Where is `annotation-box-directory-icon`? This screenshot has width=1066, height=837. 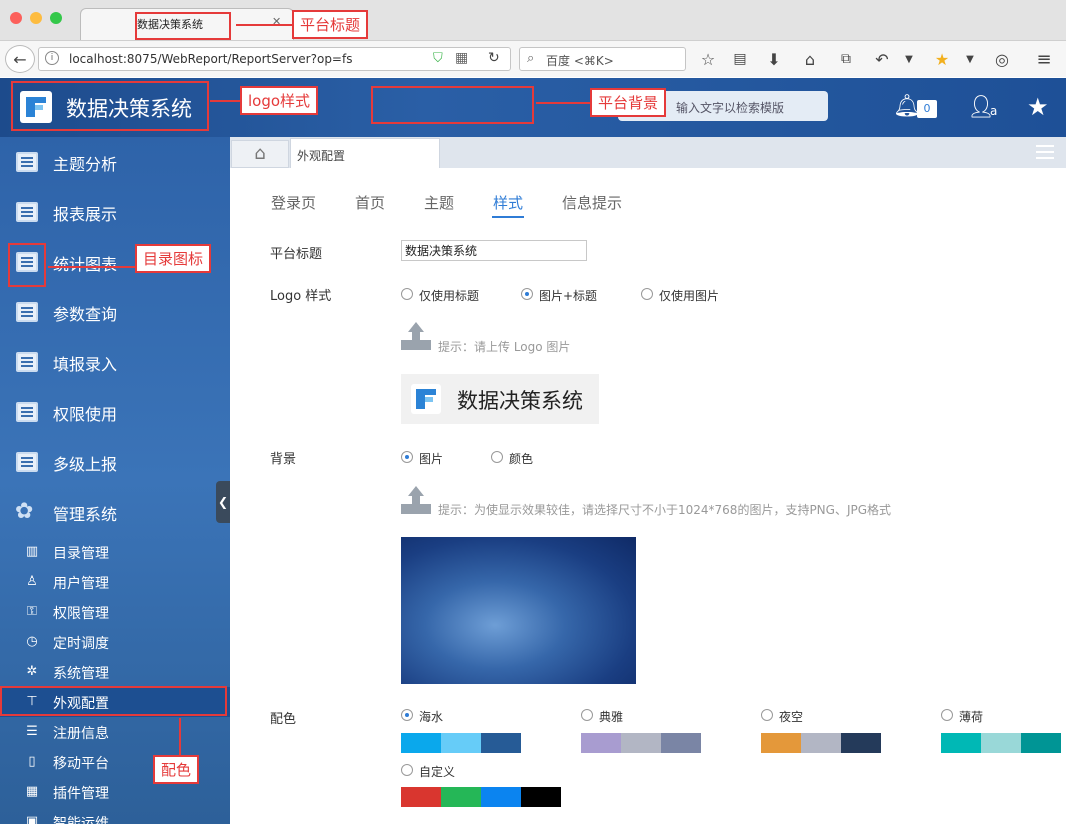 annotation-box-directory-icon is located at coordinates (27, 265).